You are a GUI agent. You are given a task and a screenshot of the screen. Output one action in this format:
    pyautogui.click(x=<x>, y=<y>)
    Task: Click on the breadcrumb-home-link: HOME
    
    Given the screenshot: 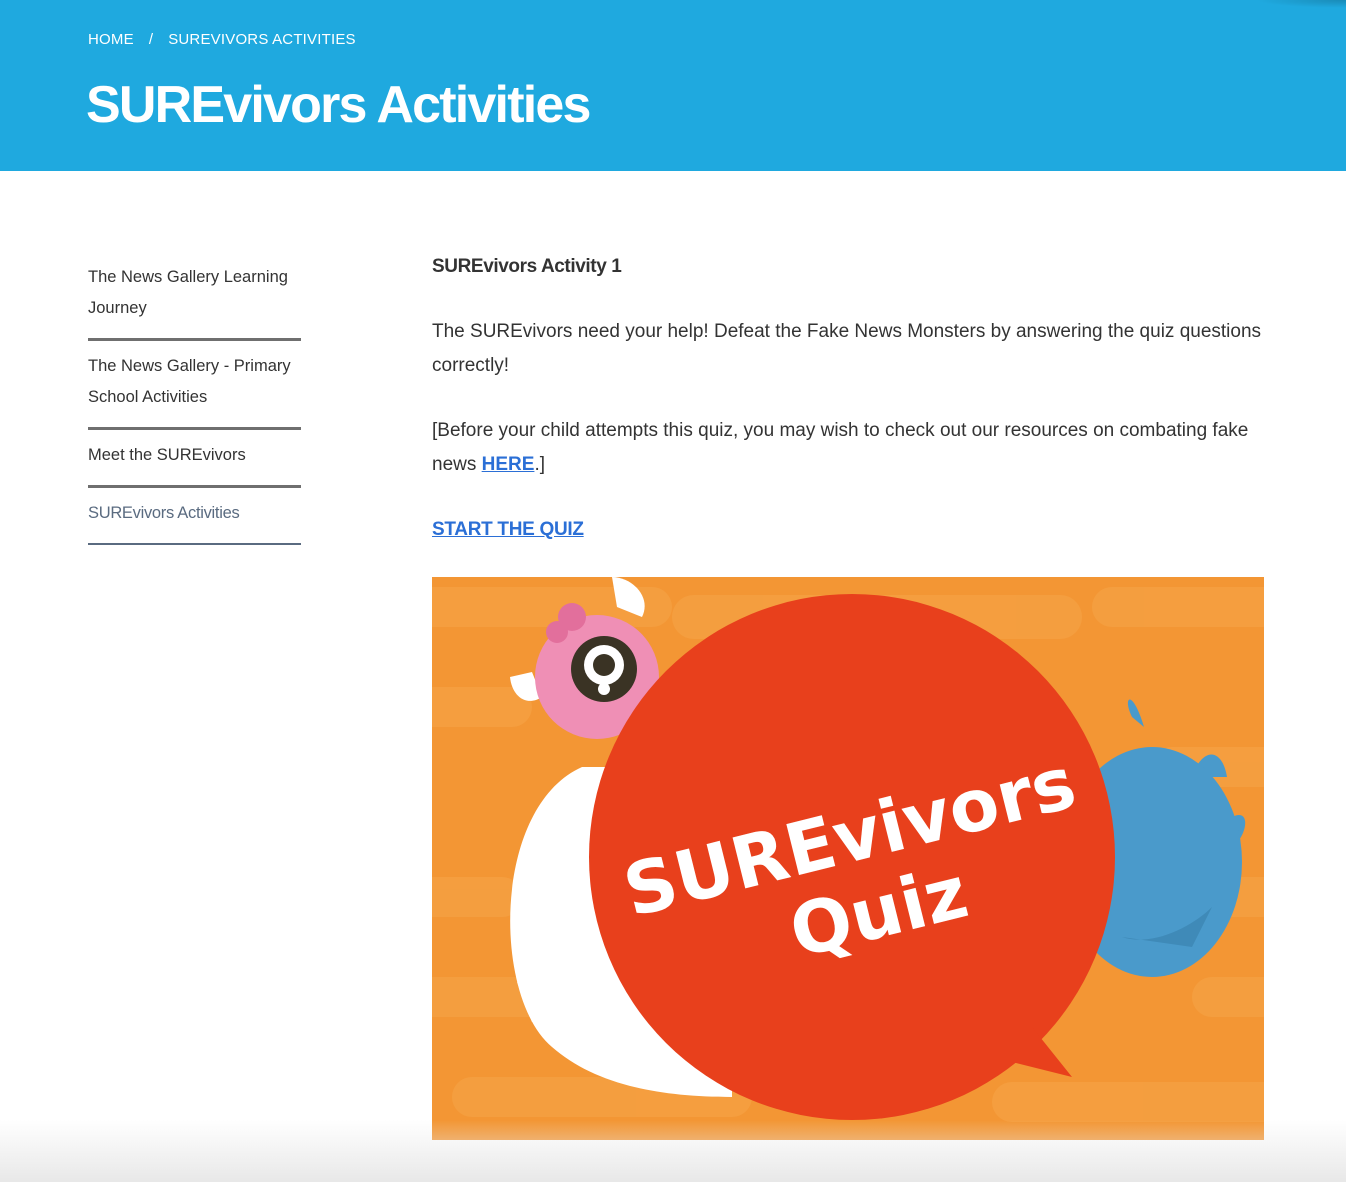 What is the action you would take?
    pyautogui.click(x=111, y=39)
    